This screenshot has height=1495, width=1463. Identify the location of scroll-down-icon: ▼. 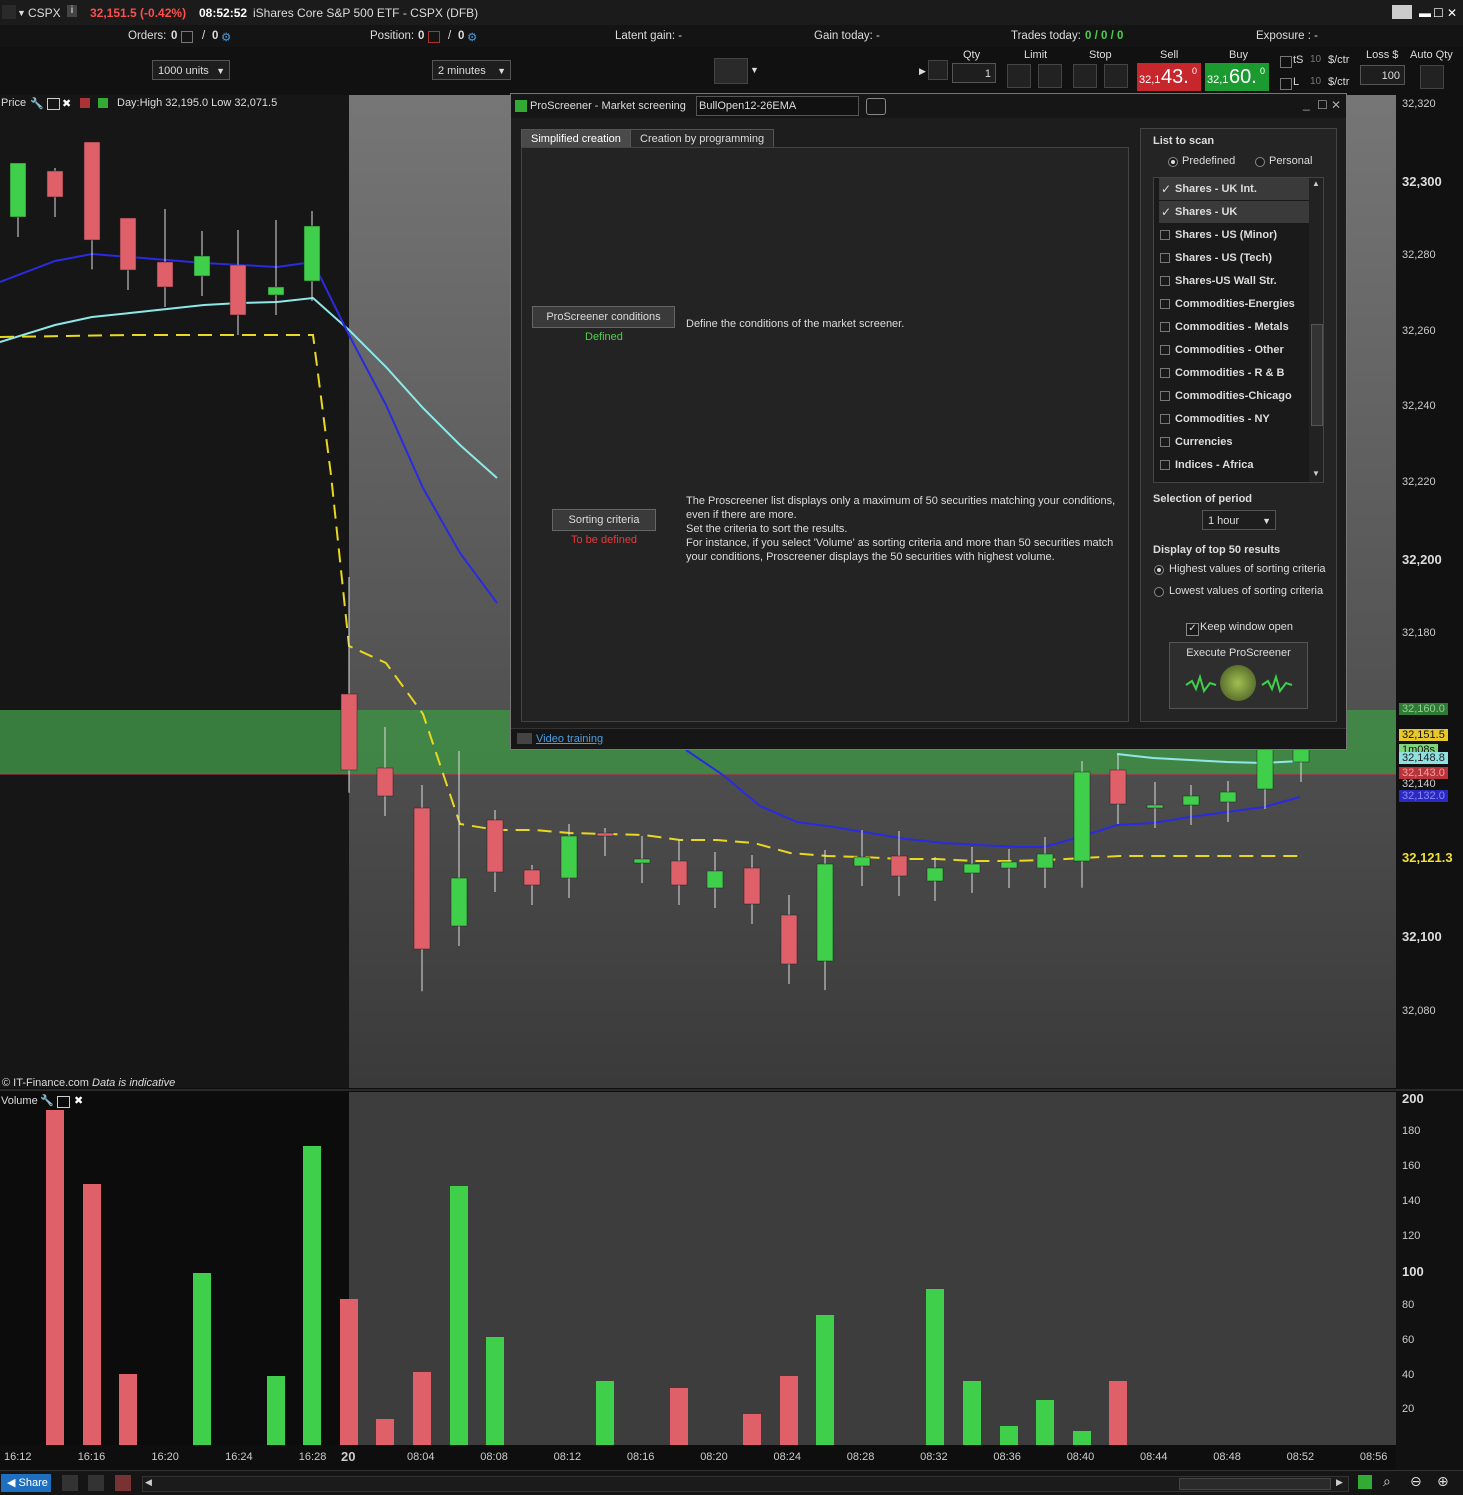
(1316, 473).